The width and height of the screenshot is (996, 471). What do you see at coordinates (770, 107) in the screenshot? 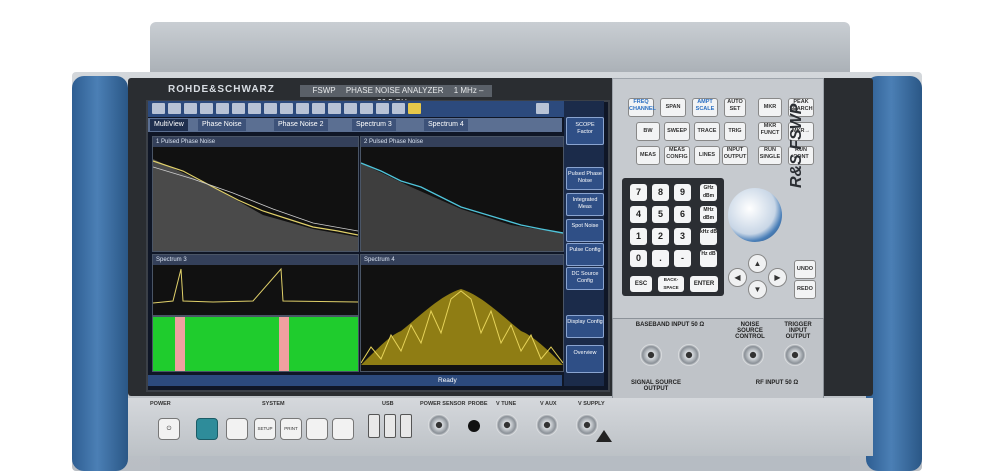
I see `mkr-key: MKR` at bounding box center [770, 107].